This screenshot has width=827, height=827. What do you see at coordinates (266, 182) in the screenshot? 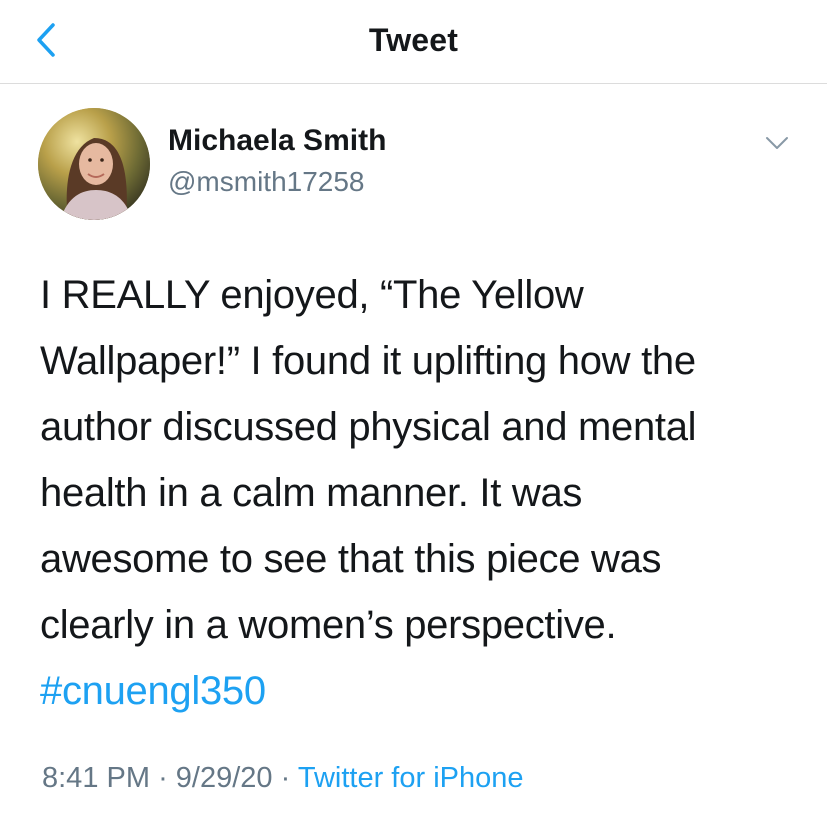
I see `author-handle: @msmith17258` at bounding box center [266, 182].